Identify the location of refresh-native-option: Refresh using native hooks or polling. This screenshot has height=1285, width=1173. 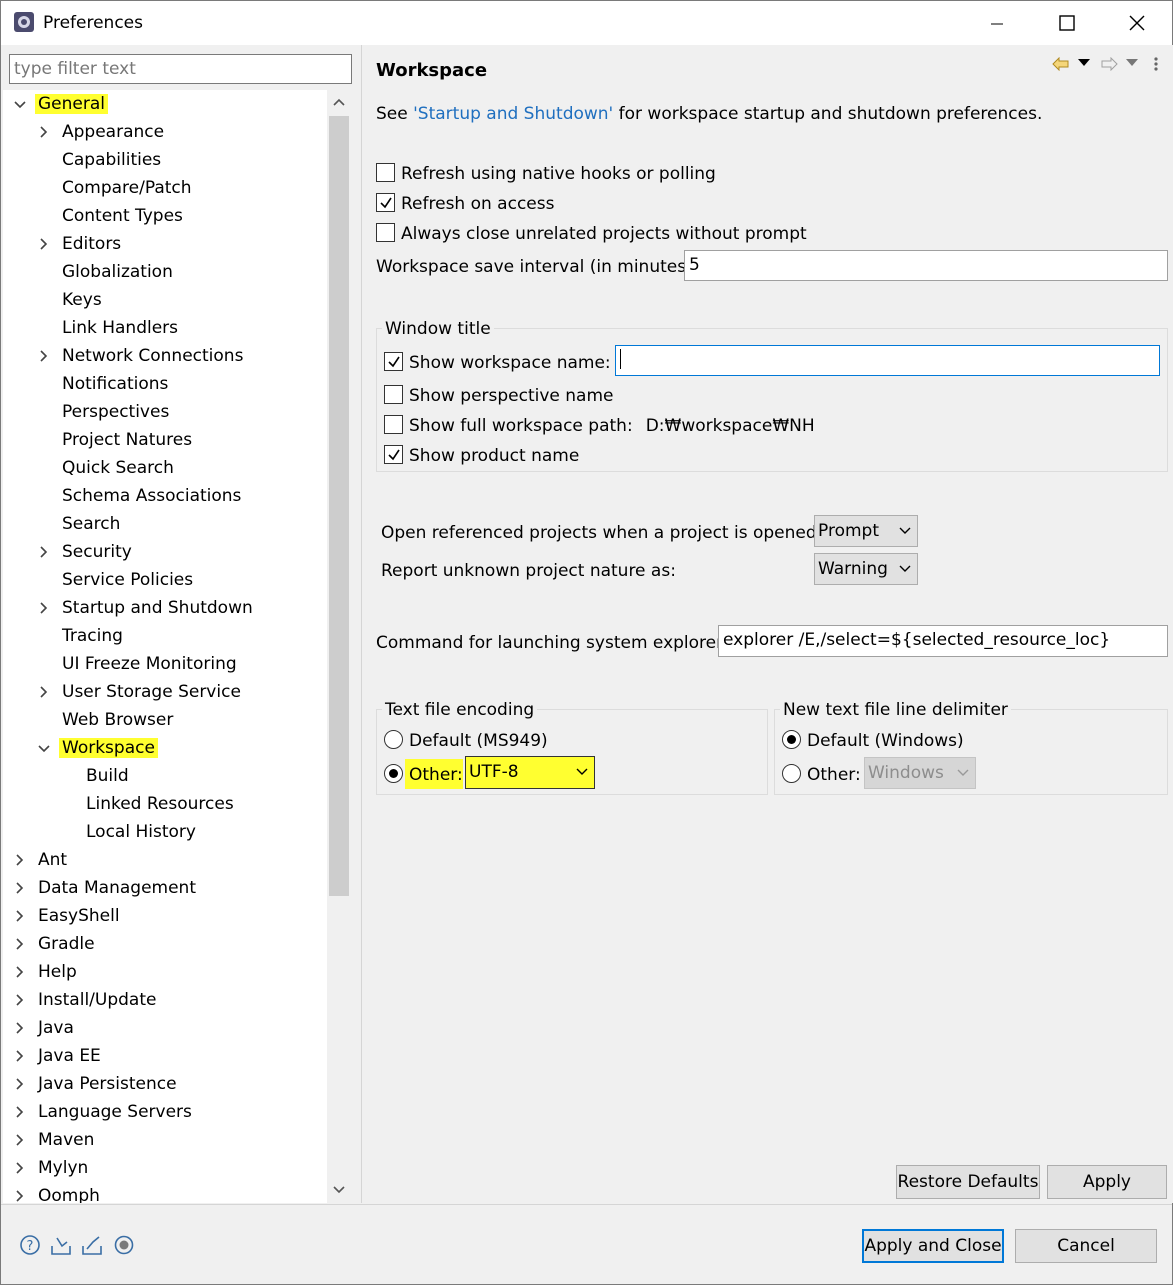
(546, 174).